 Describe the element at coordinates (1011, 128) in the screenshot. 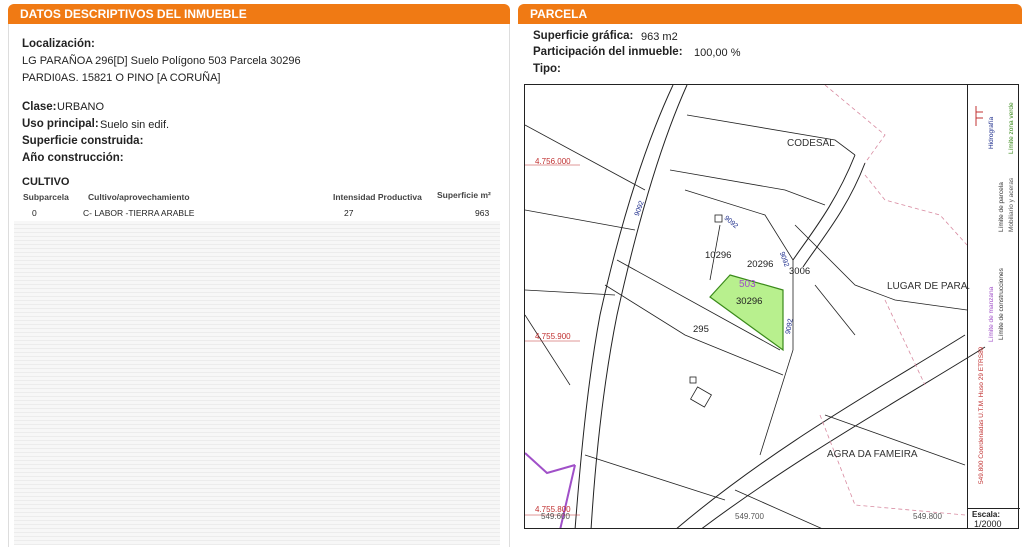

I see `legend-limite-zona-verde: Límite zona verde` at that location.